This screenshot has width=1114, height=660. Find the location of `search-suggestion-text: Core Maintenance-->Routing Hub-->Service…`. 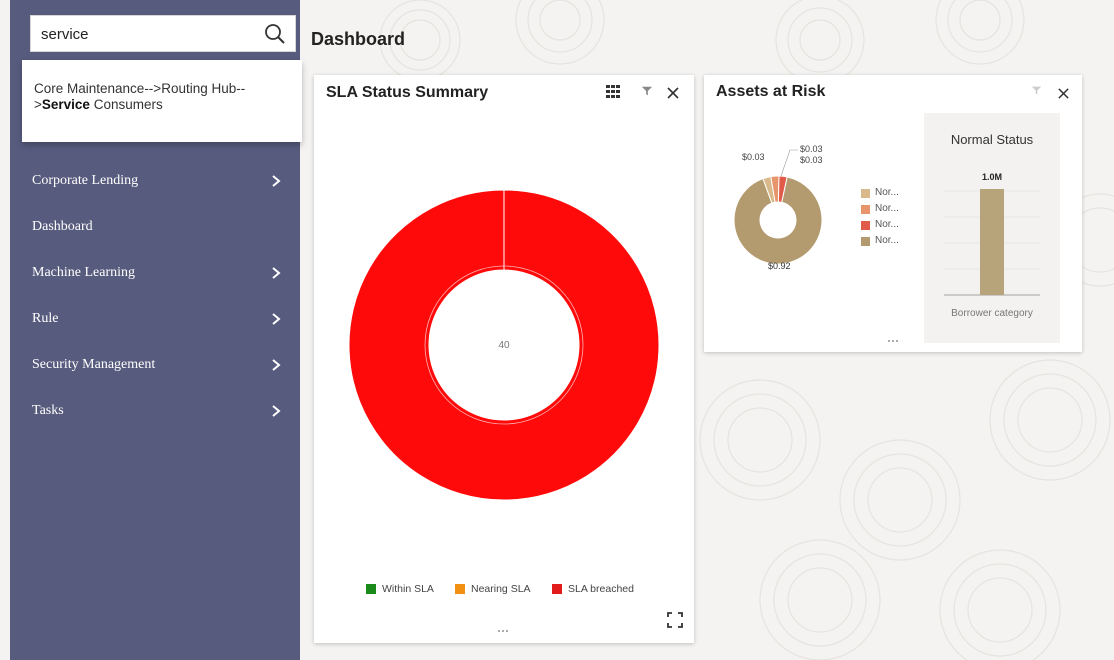

search-suggestion-text: Core Maintenance-->Routing Hub-->Service… is located at coordinates (163, 97).